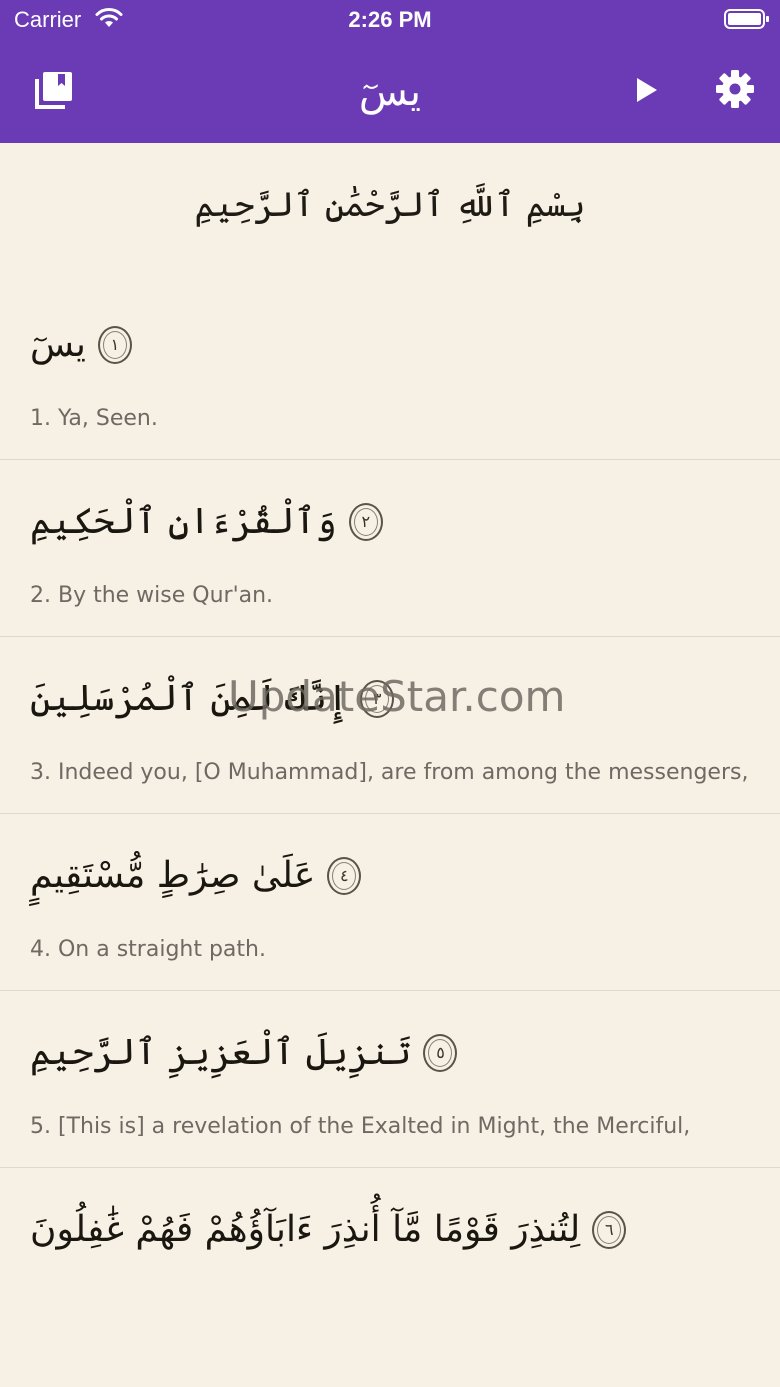 The width and height of the screenshot is (780, 1387). What do you see at coordinates (390, 522) in the screenshot?
I see `verse-arabic: وَٱلْقُرْءَانِ ٱلْحَكِيمِ ٢` at bounding box center [390, 522].